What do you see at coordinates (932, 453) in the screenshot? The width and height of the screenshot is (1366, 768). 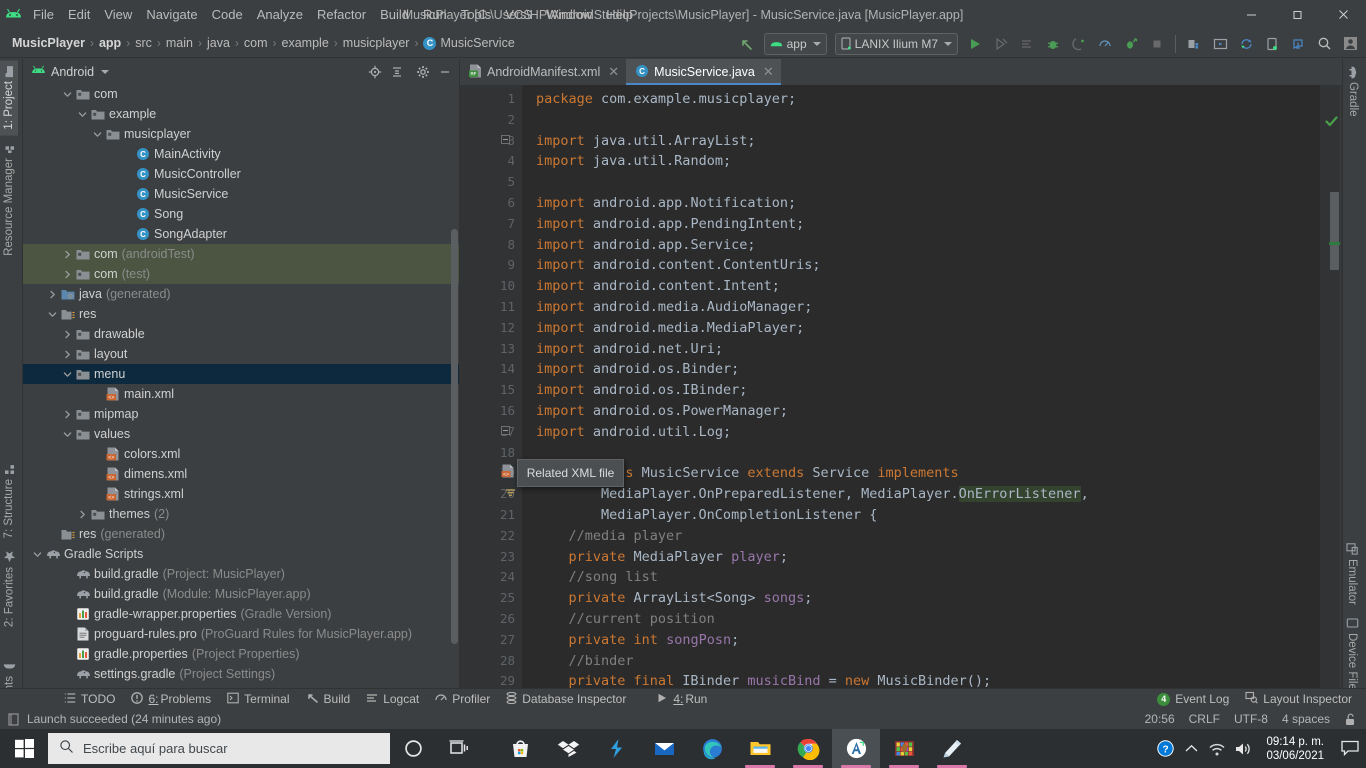 I see `code-line` at bounding box center [932, 453].